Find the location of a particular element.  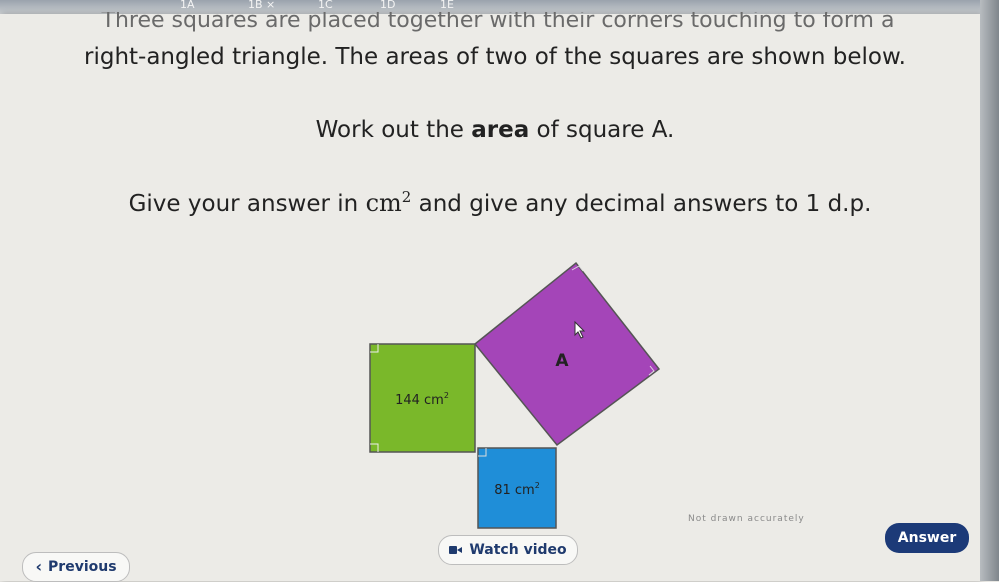

squares-diagram-svg: A 144 cm2 81 cm2 is located at coordinates (515, 395).